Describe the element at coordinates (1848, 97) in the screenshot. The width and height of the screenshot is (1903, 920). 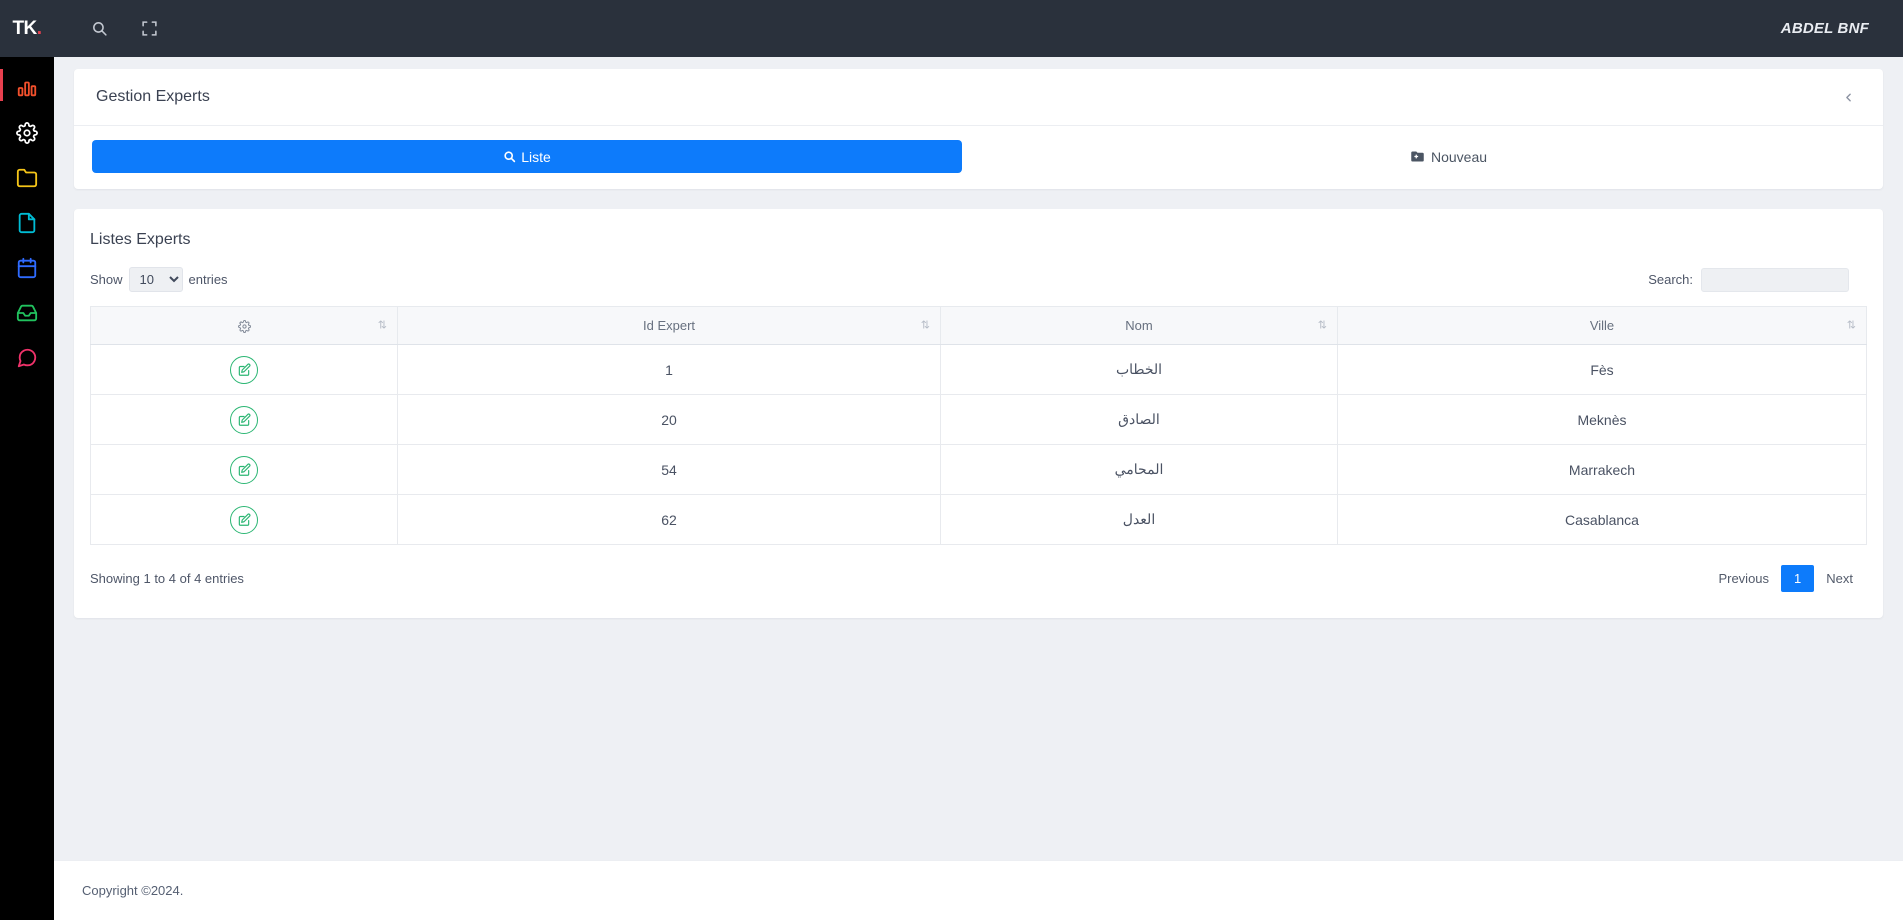
I see `chevron-left-icon` at that location.